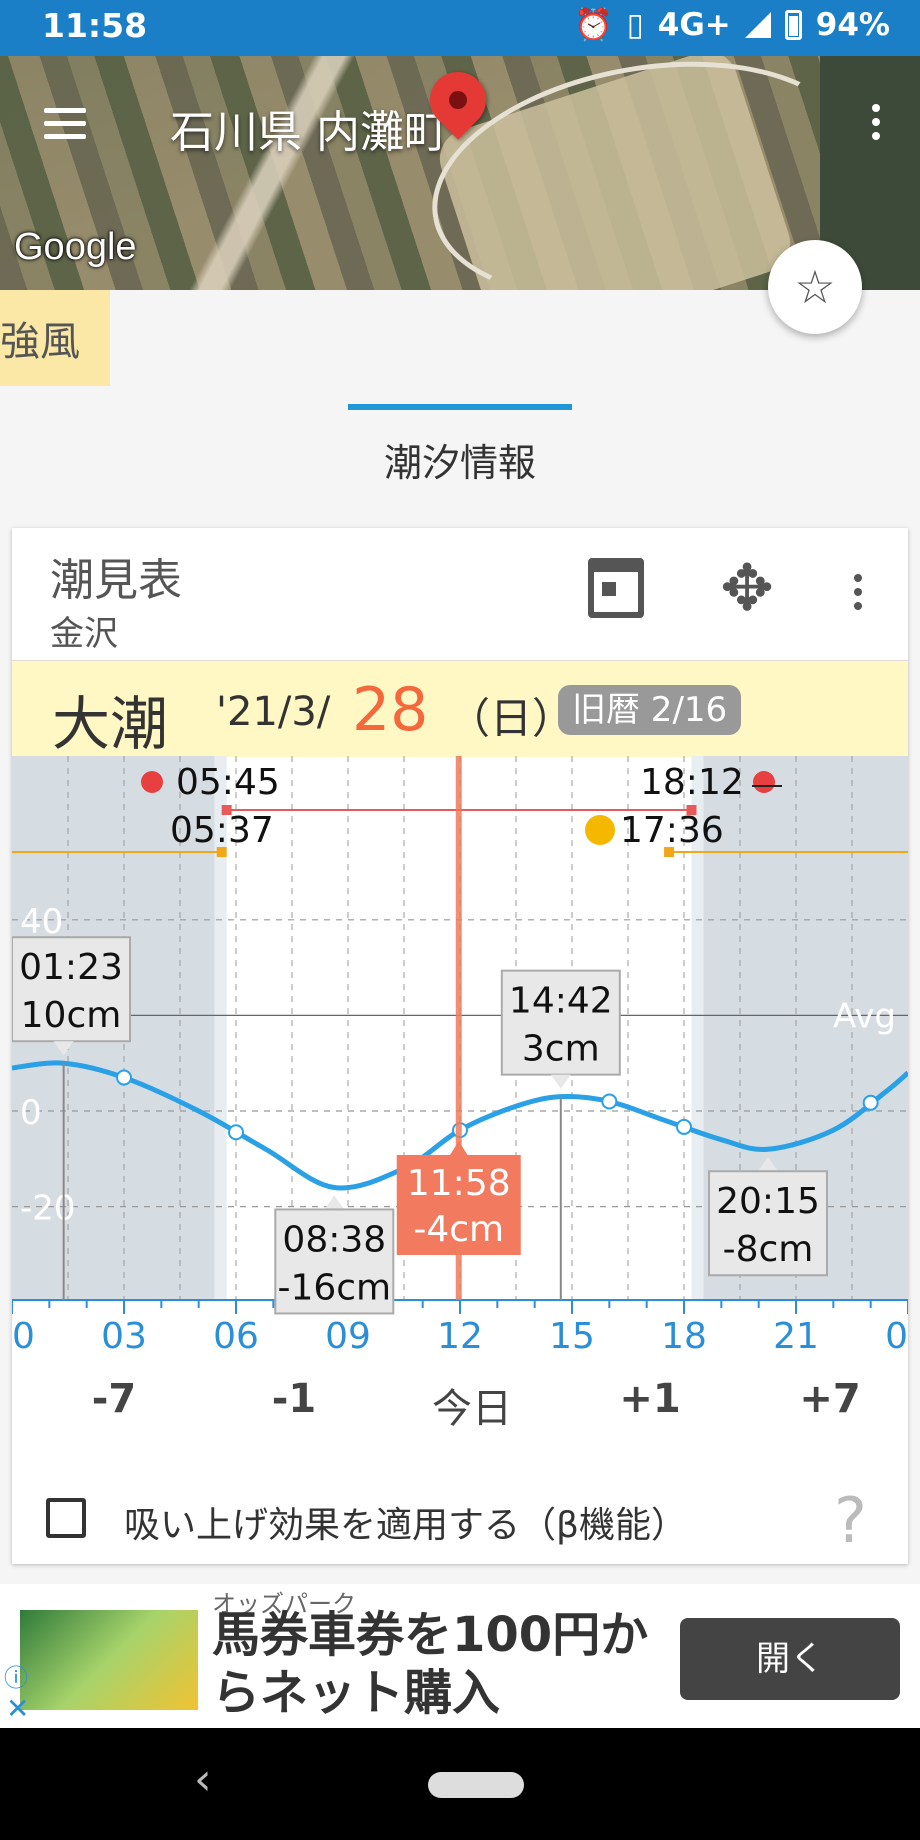  Describe the element at coordinates (593, 25) in the screenshot. I see `alarm-icon: ⏰` at that location.